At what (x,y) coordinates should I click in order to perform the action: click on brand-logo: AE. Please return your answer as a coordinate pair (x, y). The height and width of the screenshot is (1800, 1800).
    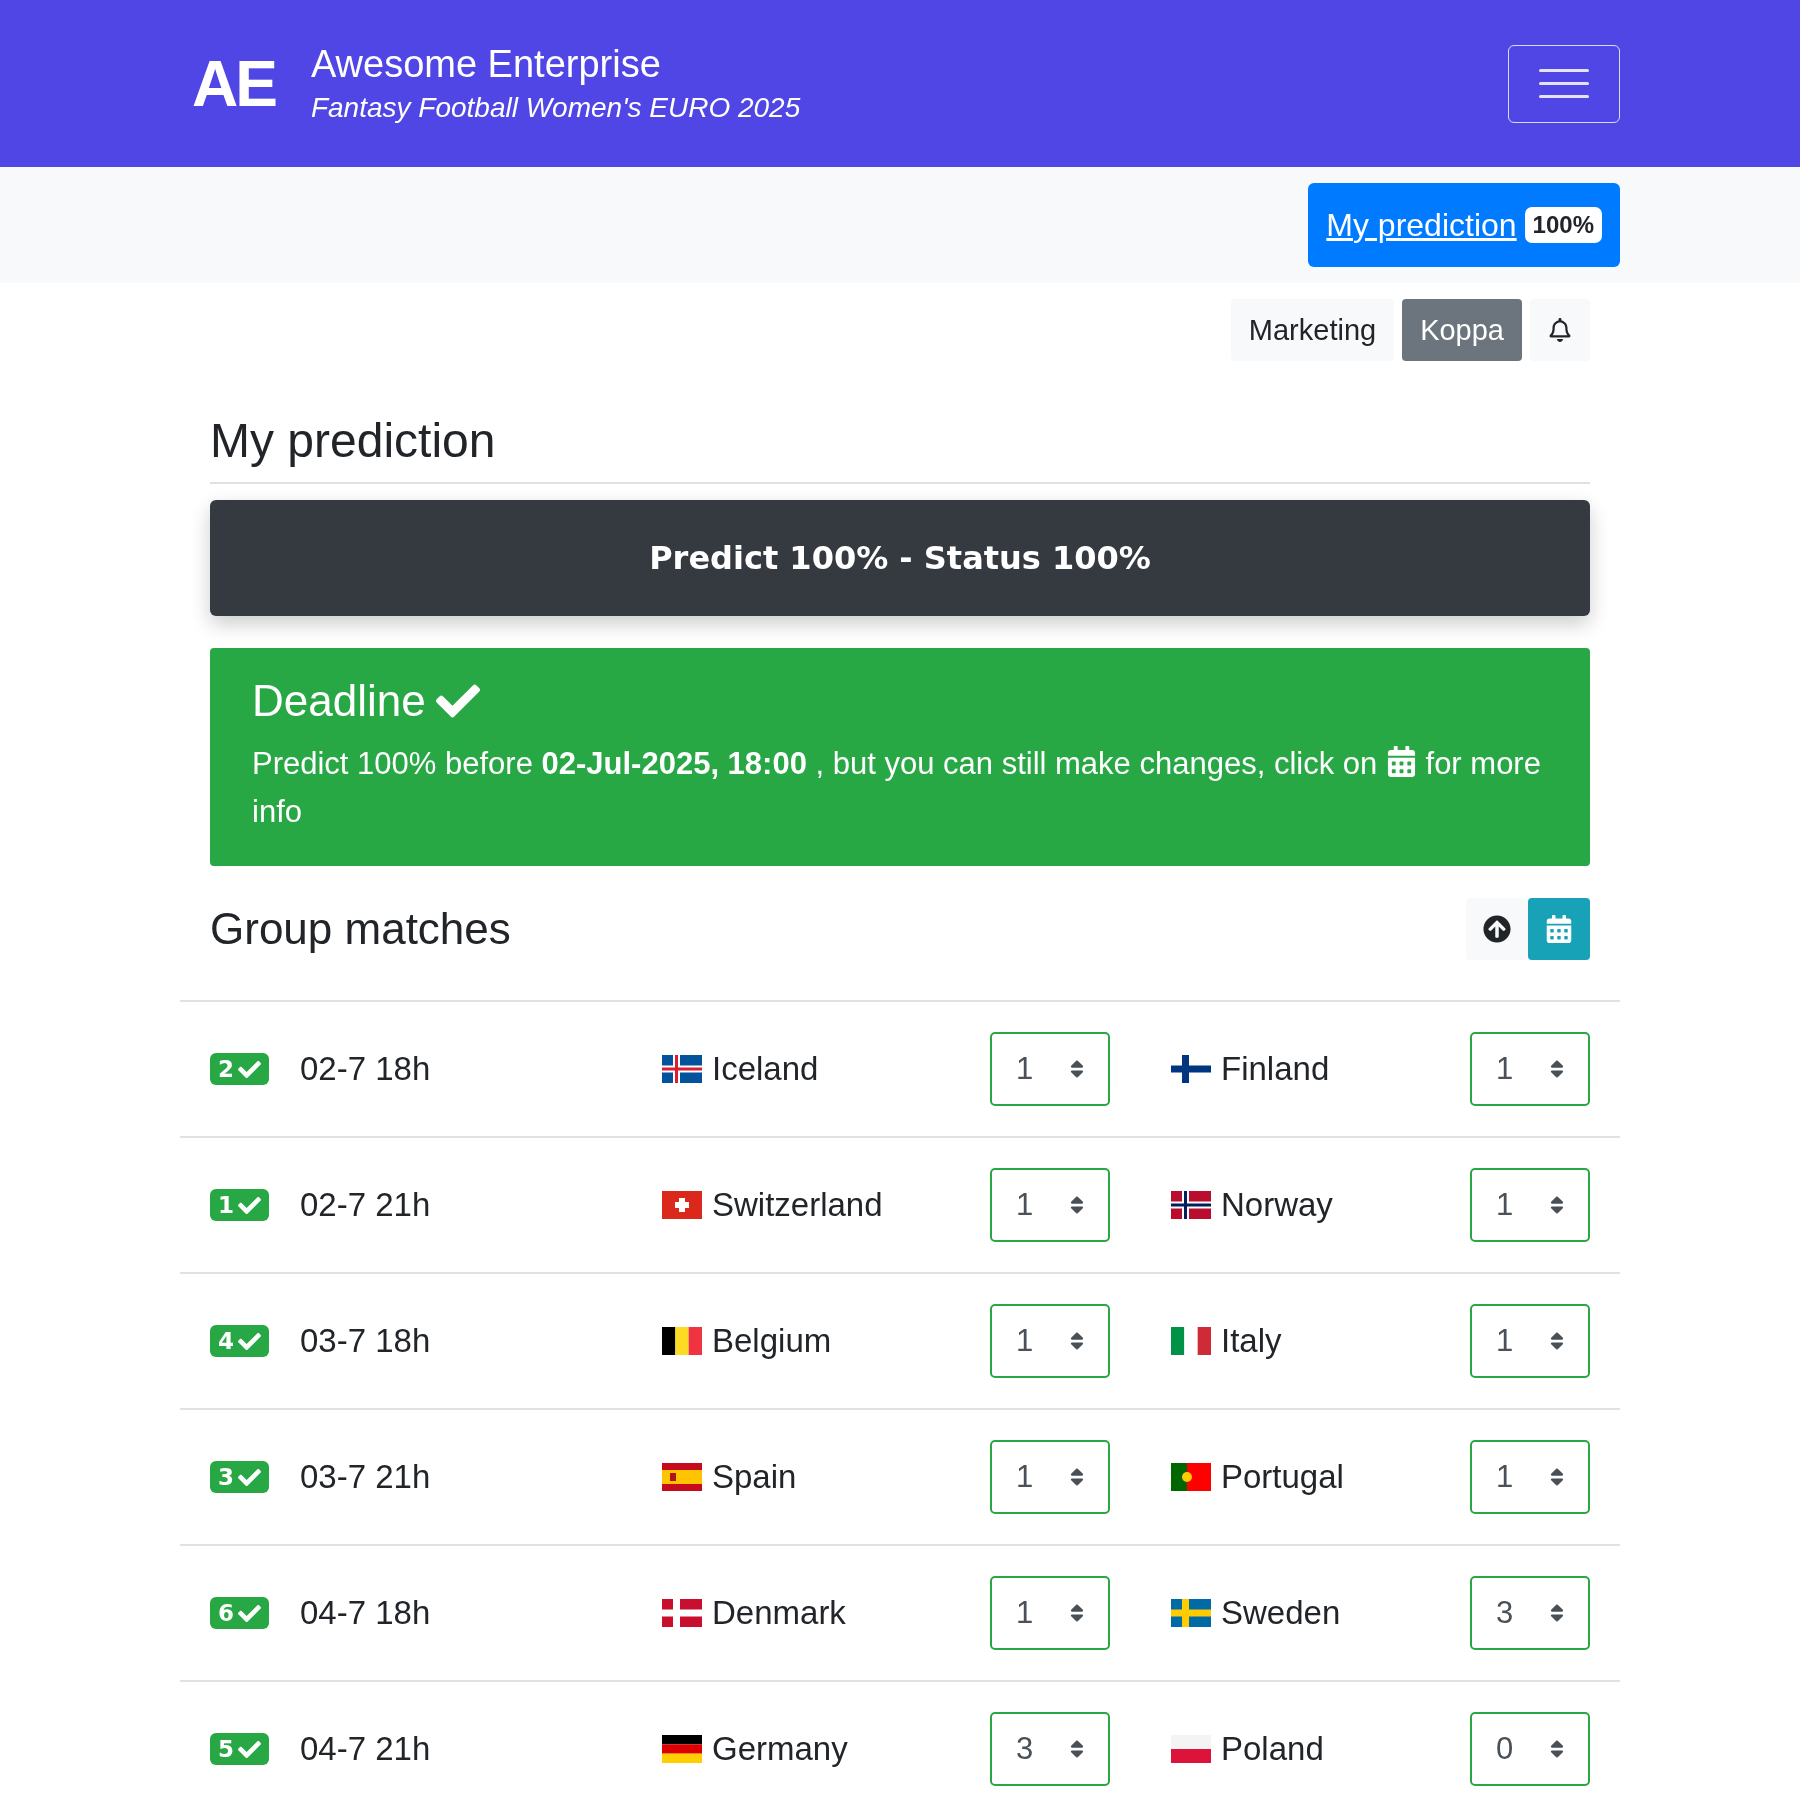
    Looking at the image, I should click on (233, 83).